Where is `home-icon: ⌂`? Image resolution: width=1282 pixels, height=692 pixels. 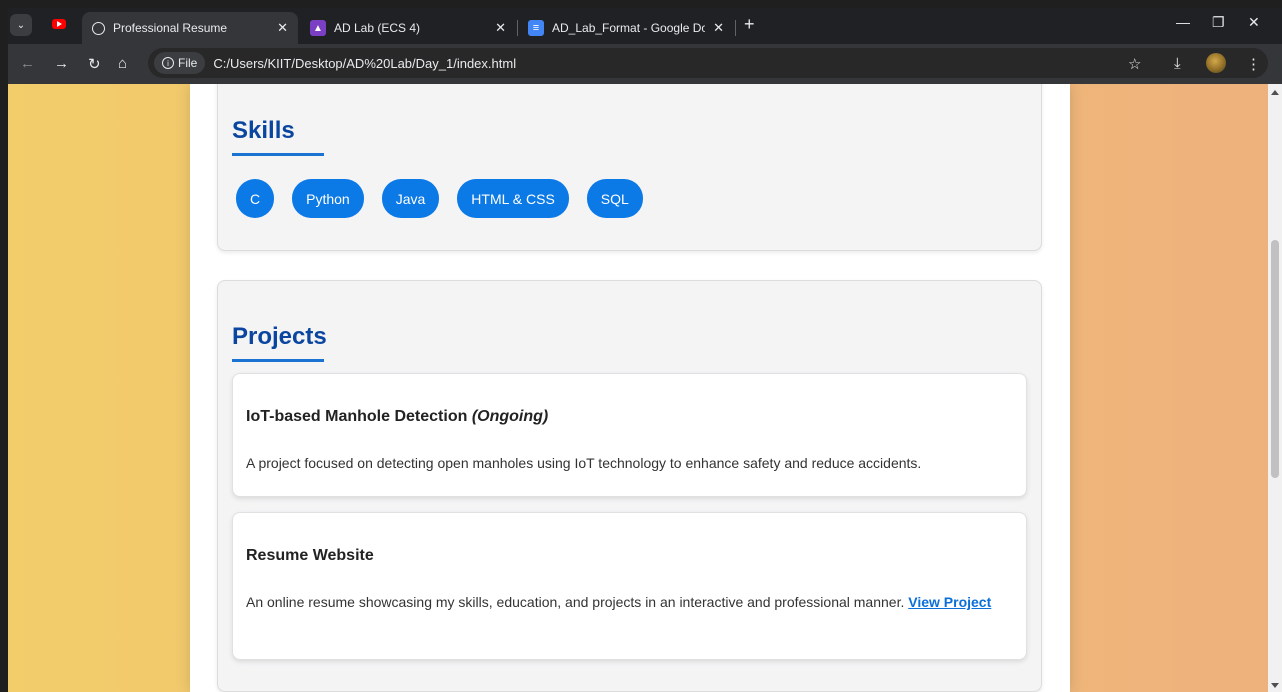 home-icon: ⌂ is located at coordinates (122, 63).